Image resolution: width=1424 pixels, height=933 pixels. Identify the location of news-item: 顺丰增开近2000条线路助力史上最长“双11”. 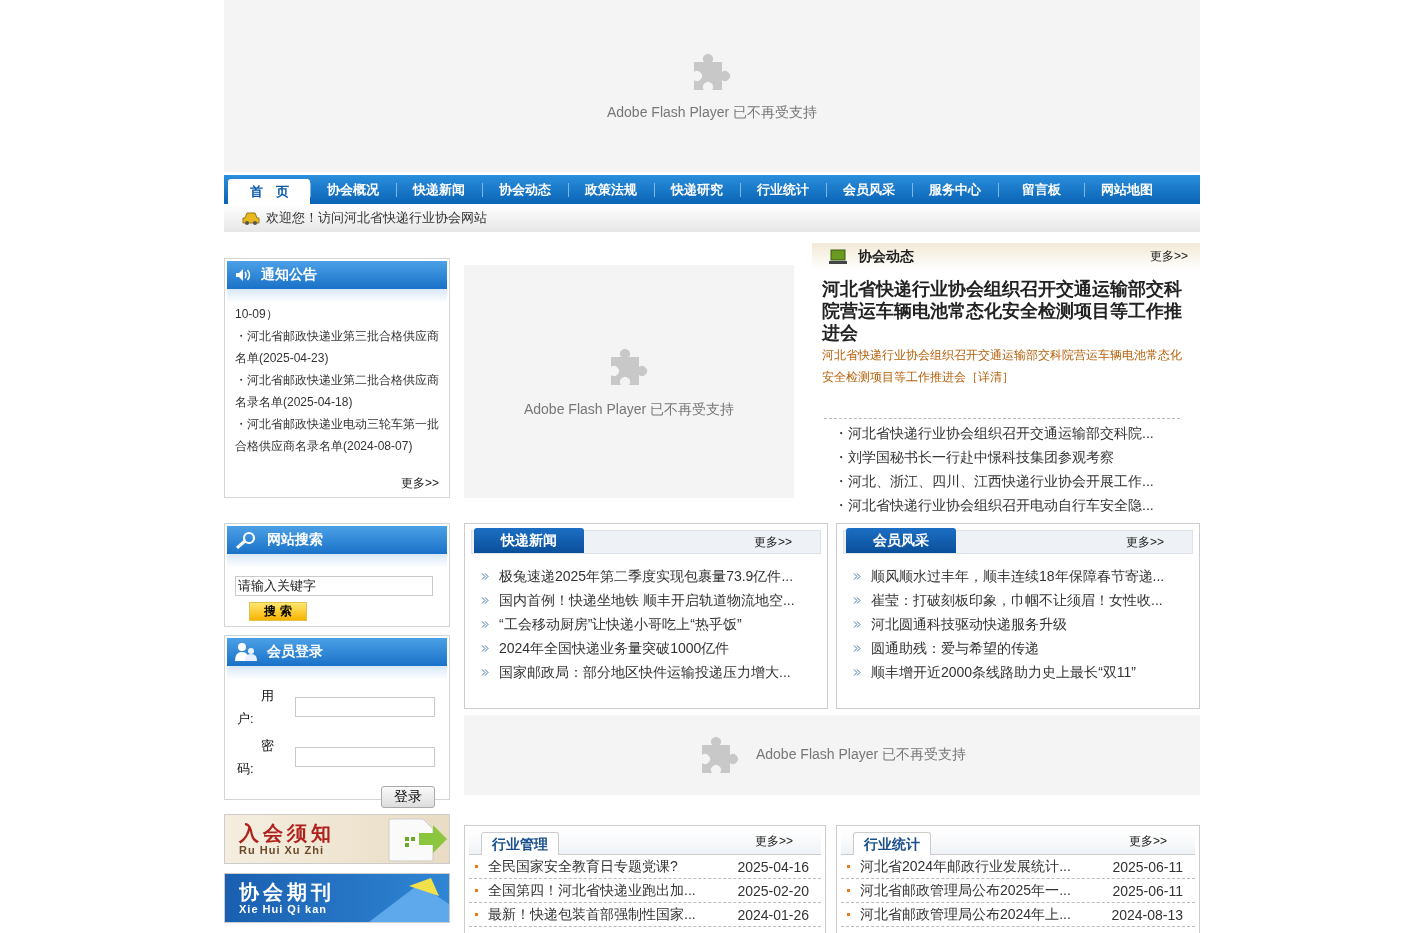
(1003, 672).